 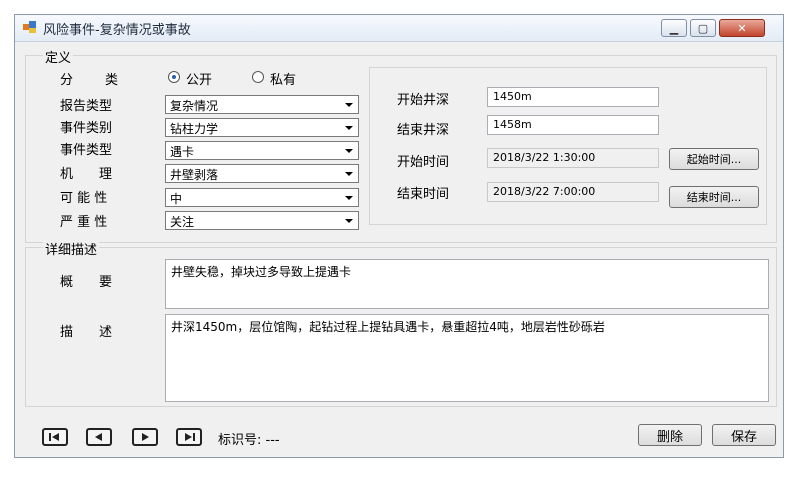 I want to click on event-category-value: 钻柱力学, so click(x=194, y=129).